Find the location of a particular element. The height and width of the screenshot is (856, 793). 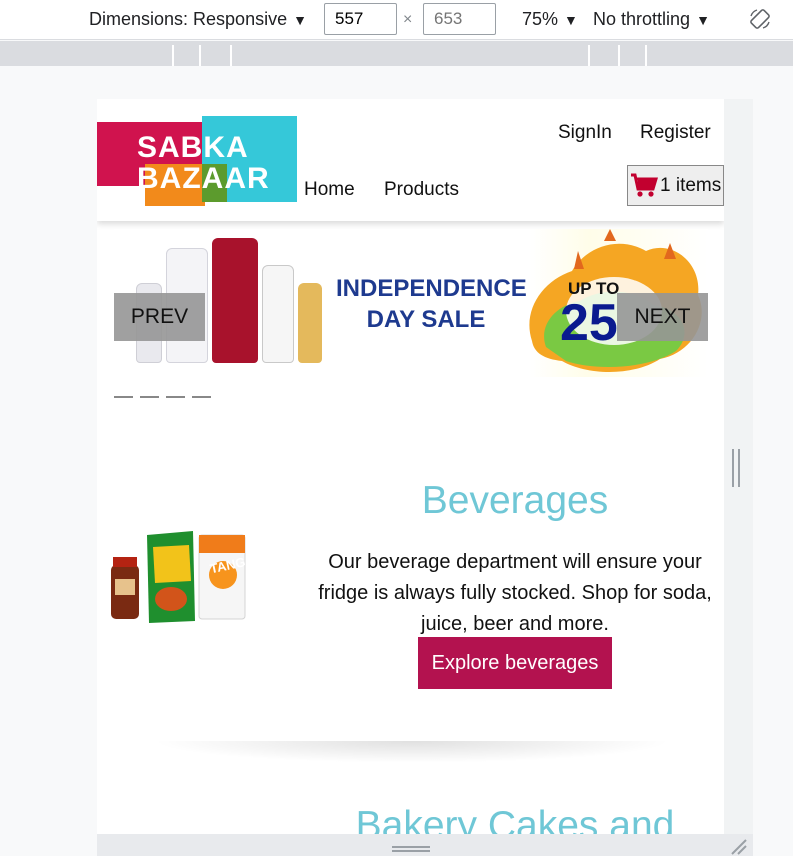

carousel-dots is located at coordinates (162, 397).